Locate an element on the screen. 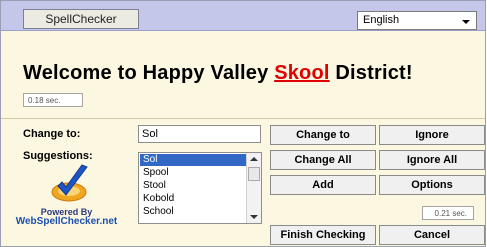 The width and height of the screenshot is (487, 247). tab-label: SpellChecker is located at coordinates (81, 19).